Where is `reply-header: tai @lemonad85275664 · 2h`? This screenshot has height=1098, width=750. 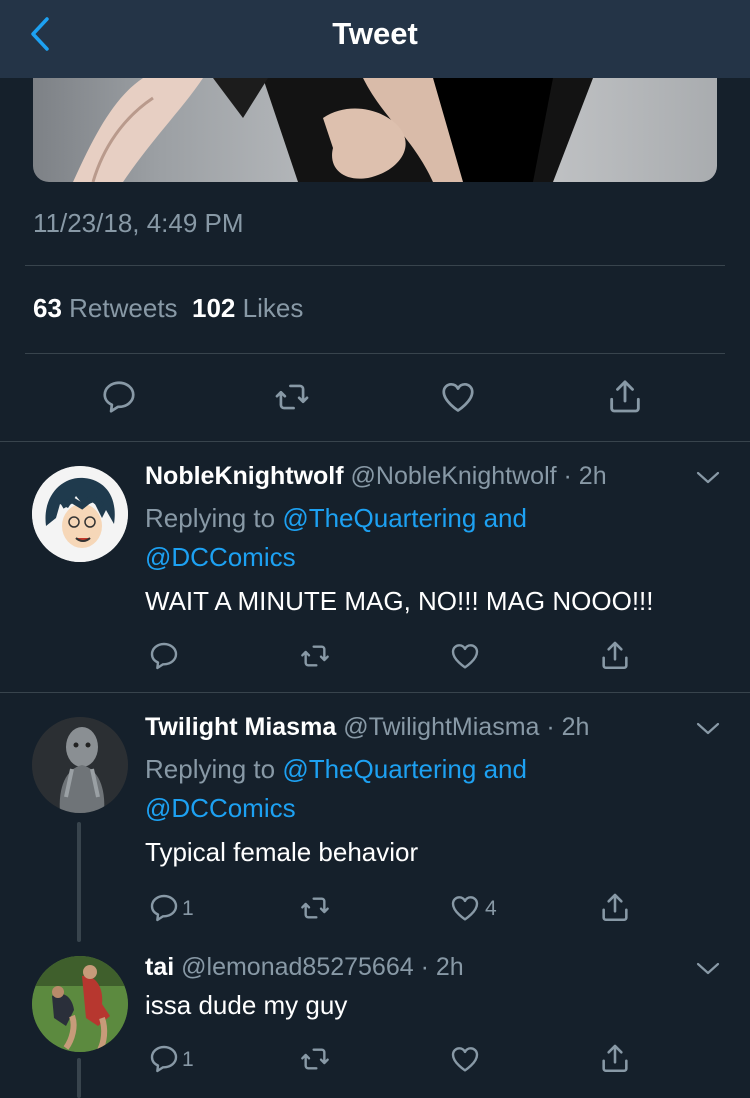
reply-header: tai @lemonad85275664 · 2h is located at coordinates (304, 967).